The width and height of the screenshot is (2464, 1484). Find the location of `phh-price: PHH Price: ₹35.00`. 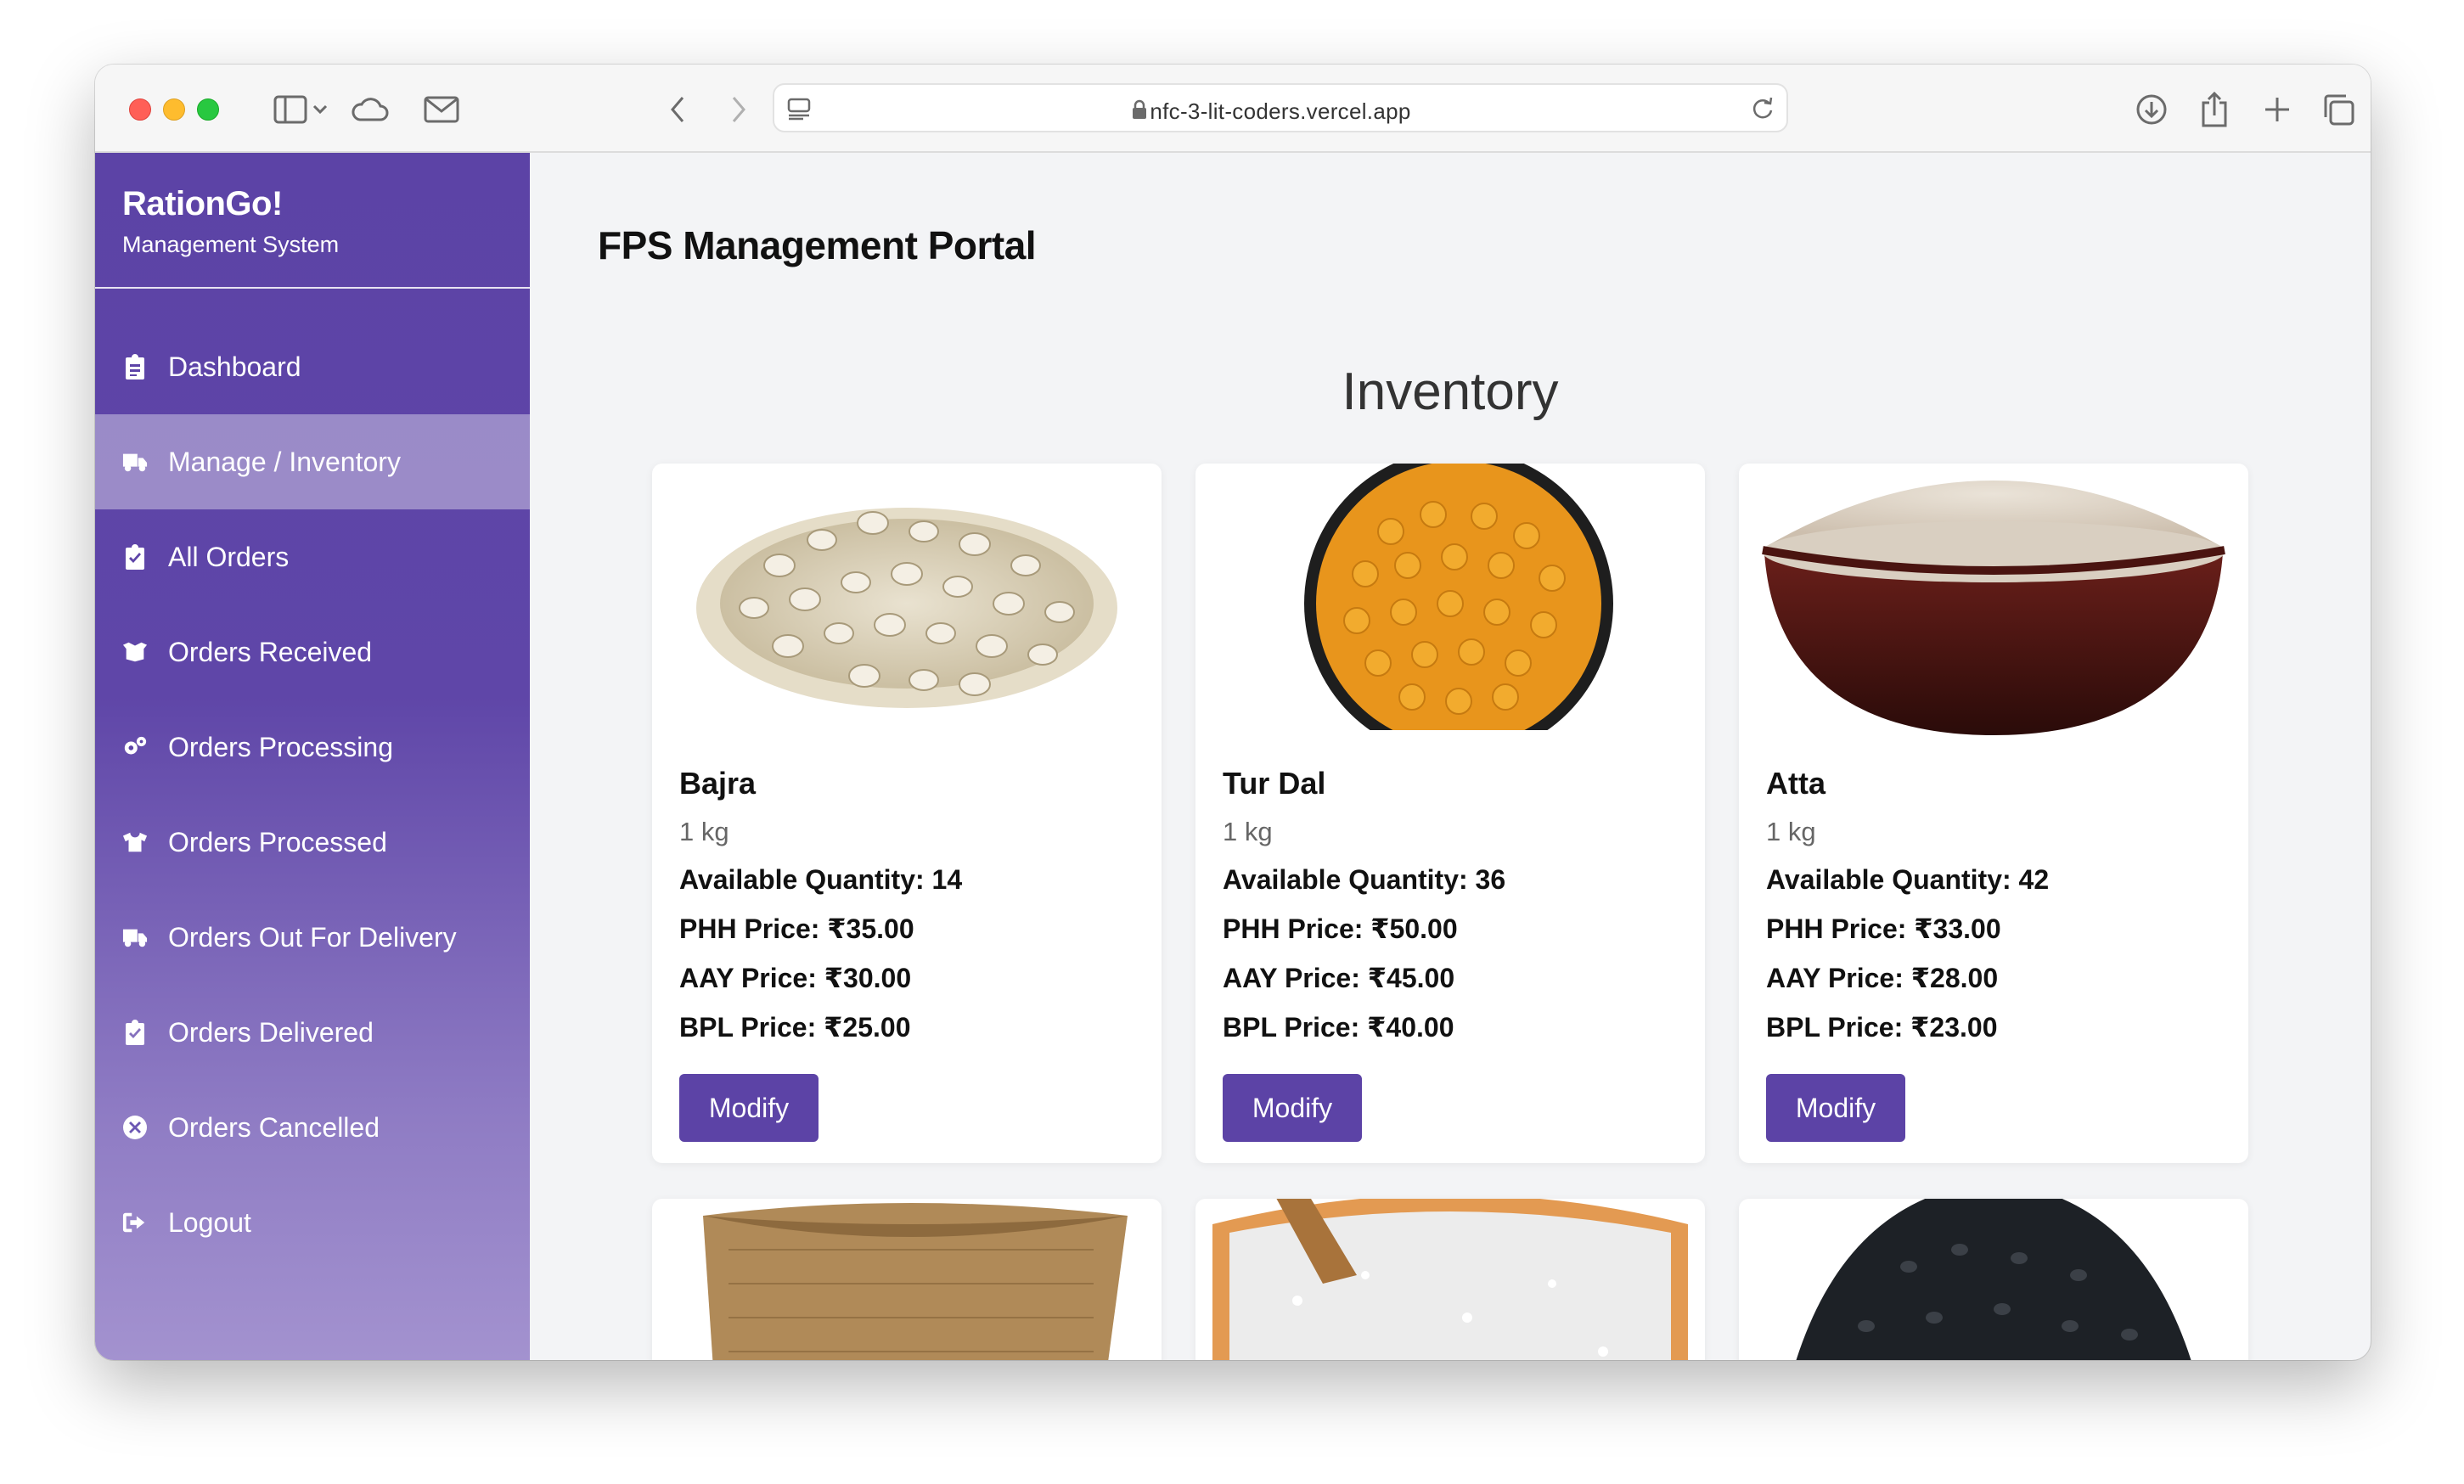

phh-price: PHH Price: ₹35.00 is located at coordinates (796, 929).